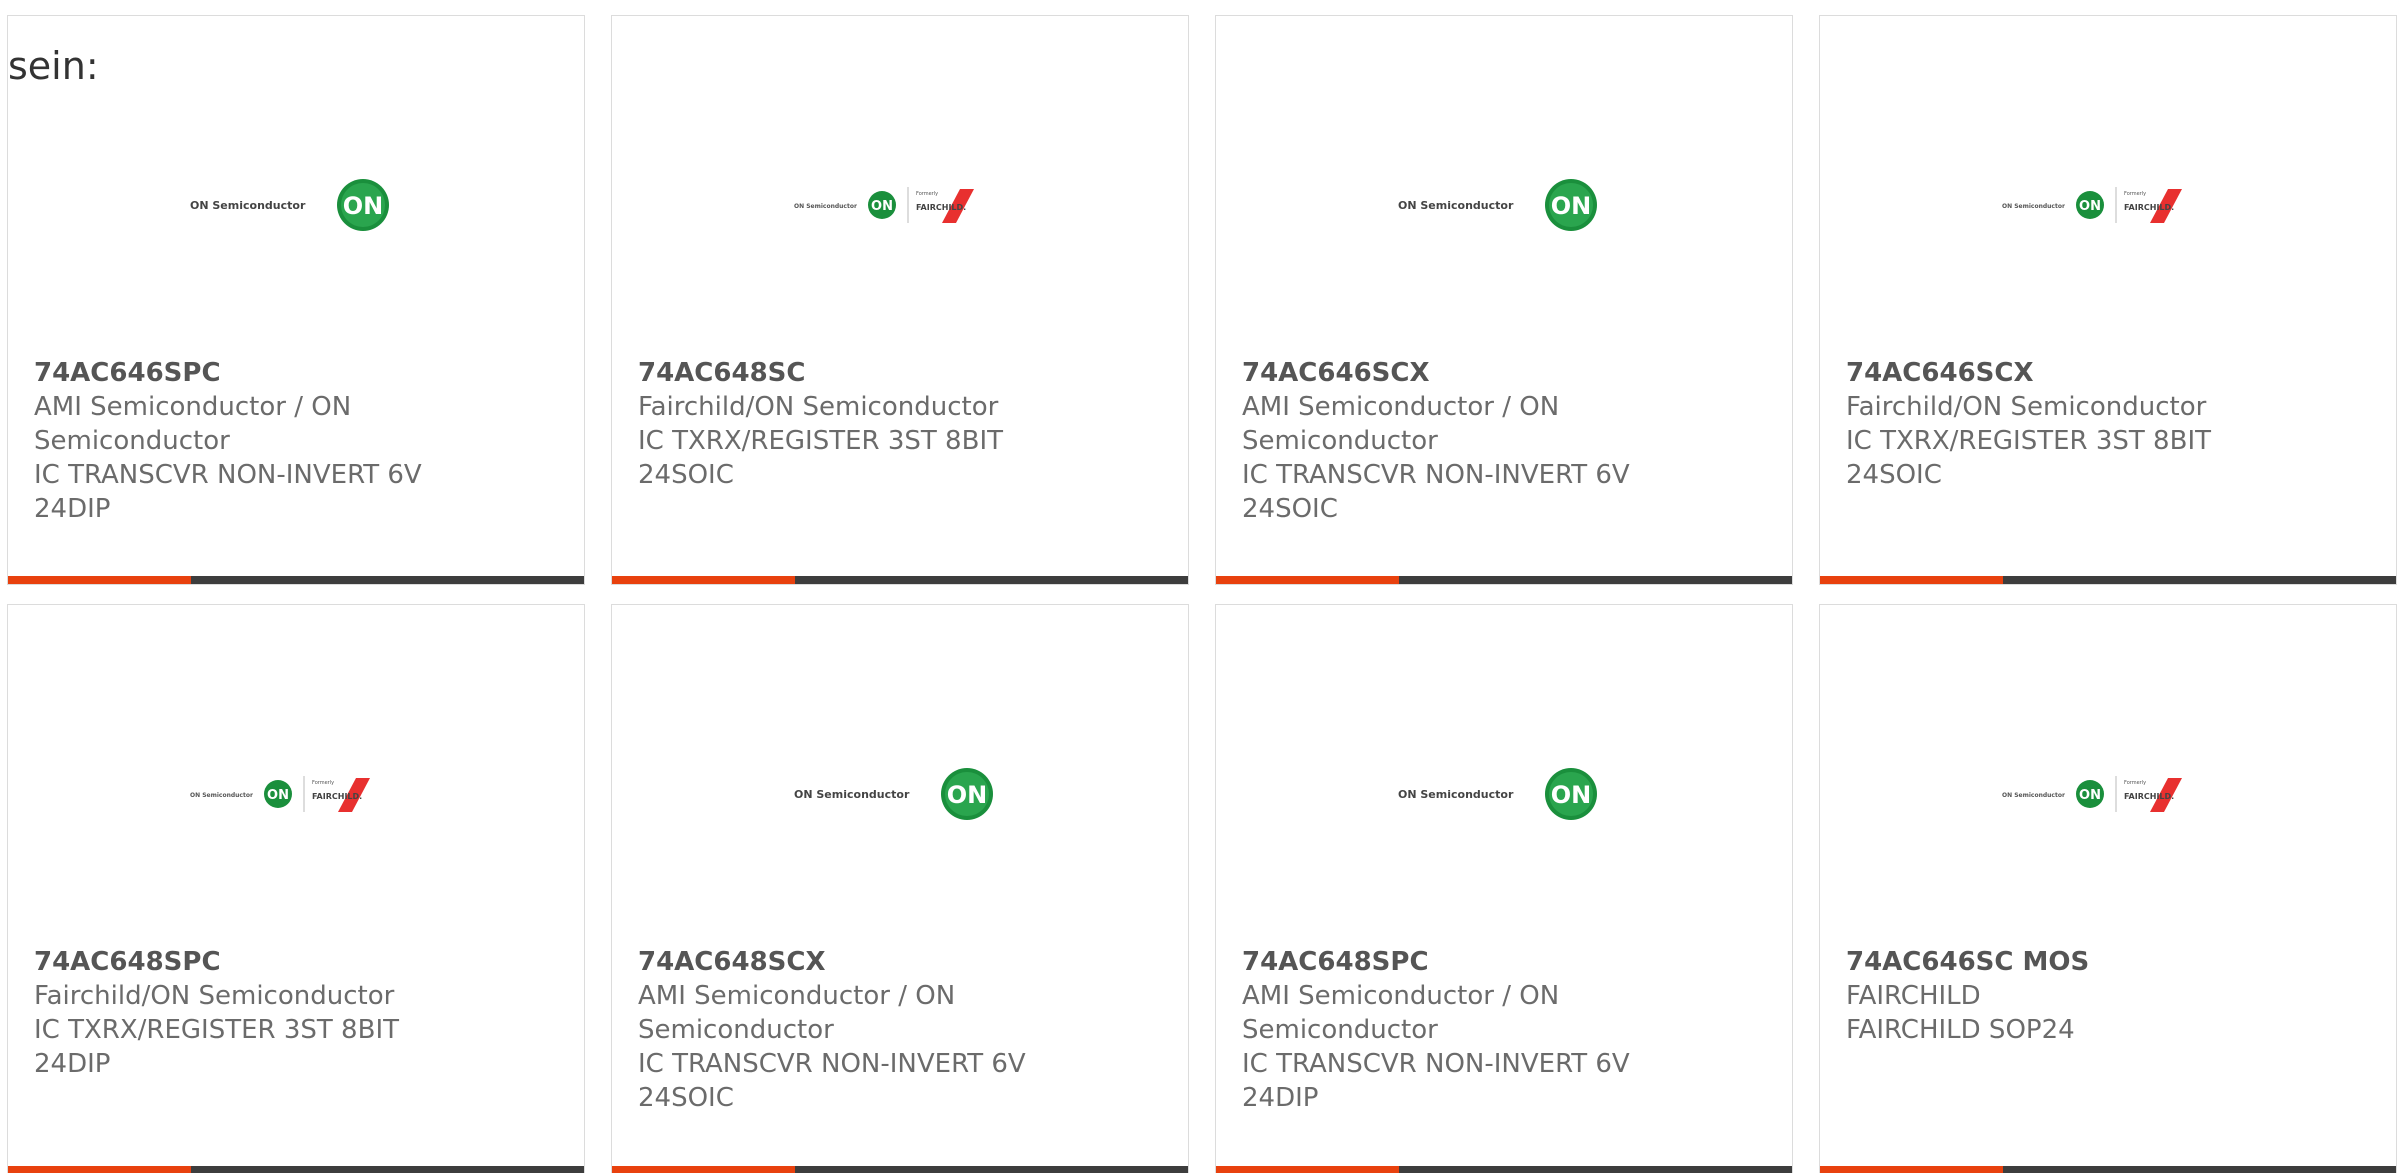  What do you see at coordinates (903, 373) in the screenshot?
I see `part-number: 74AC648SC` at bounding box center [903, 373].